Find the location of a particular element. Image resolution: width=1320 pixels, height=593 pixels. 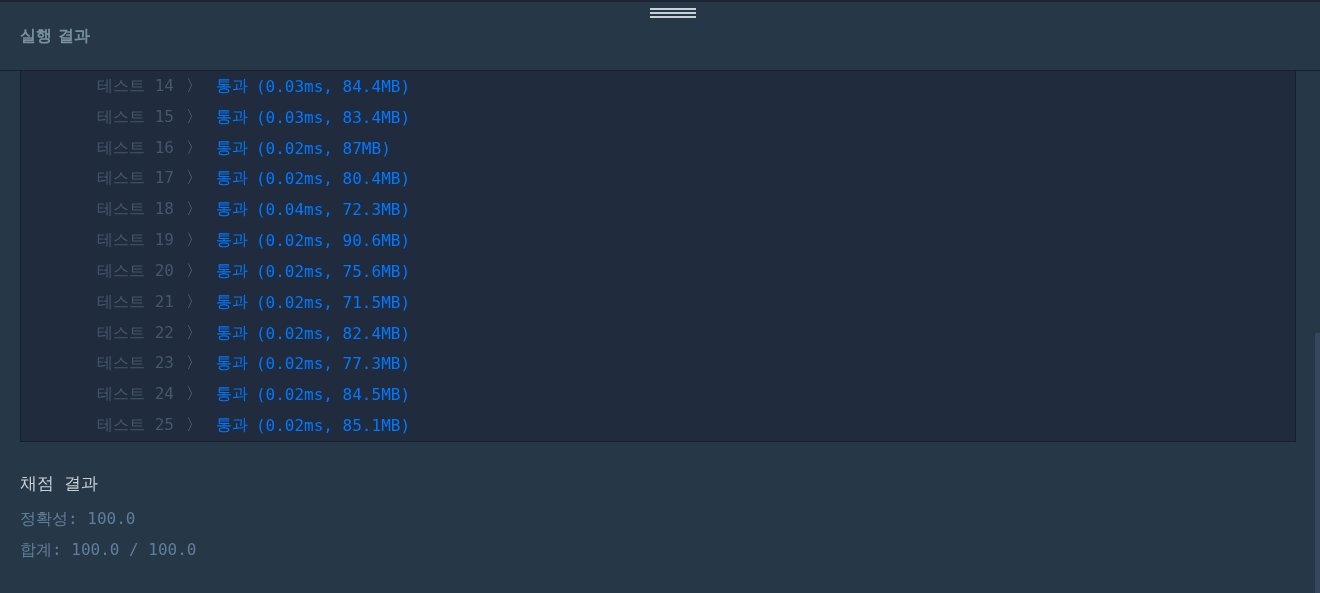

grading-line: 정확성: 100.0 is located at coordinates (78, 519).